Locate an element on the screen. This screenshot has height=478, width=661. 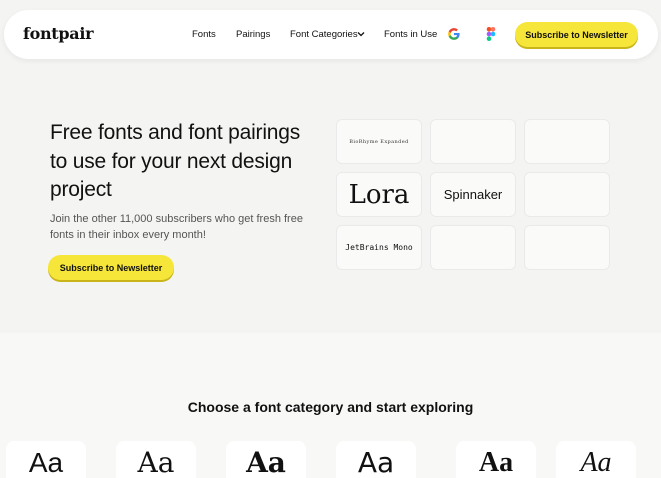
category-card-sans-serif: Aa is located at coordinates (46, 459).